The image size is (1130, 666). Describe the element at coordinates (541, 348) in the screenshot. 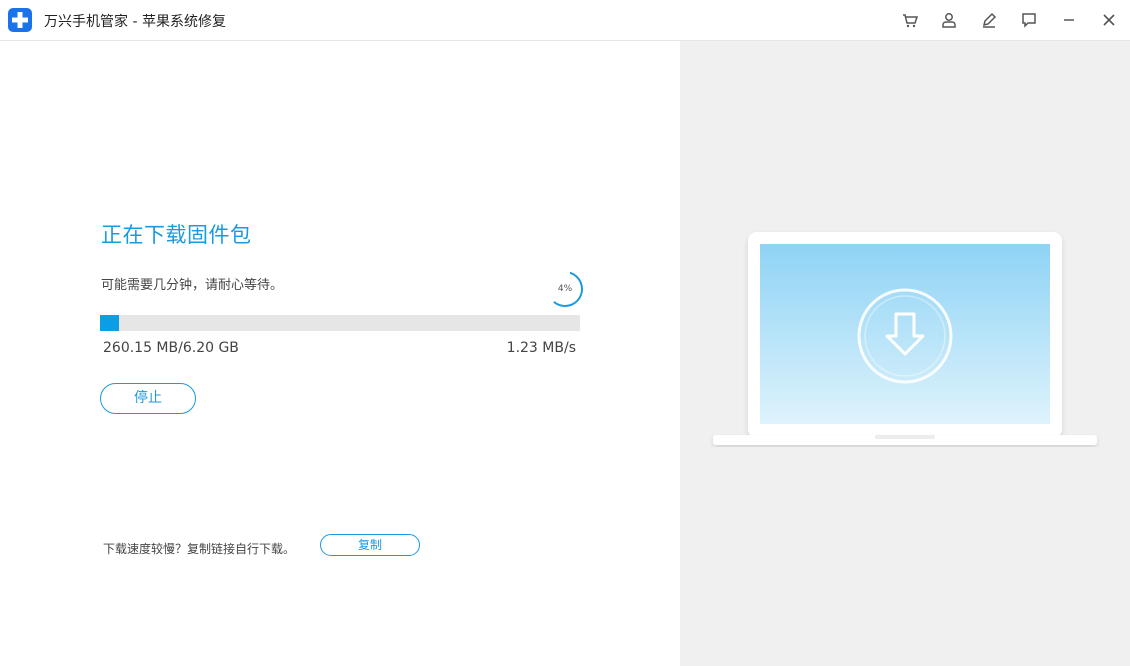

I see `download-speed-text: 1.23 MB/s` at that location.